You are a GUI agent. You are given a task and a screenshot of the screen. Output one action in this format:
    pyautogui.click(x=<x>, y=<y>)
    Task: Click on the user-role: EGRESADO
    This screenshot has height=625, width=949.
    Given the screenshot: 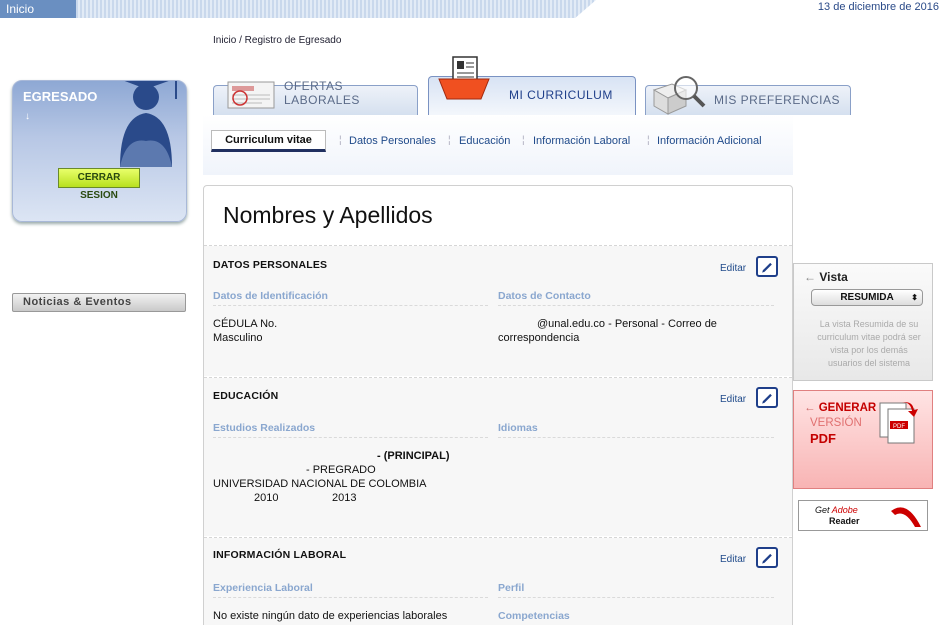 What is the action you would take?
    pyautogui.click(x=60, y=96)
    